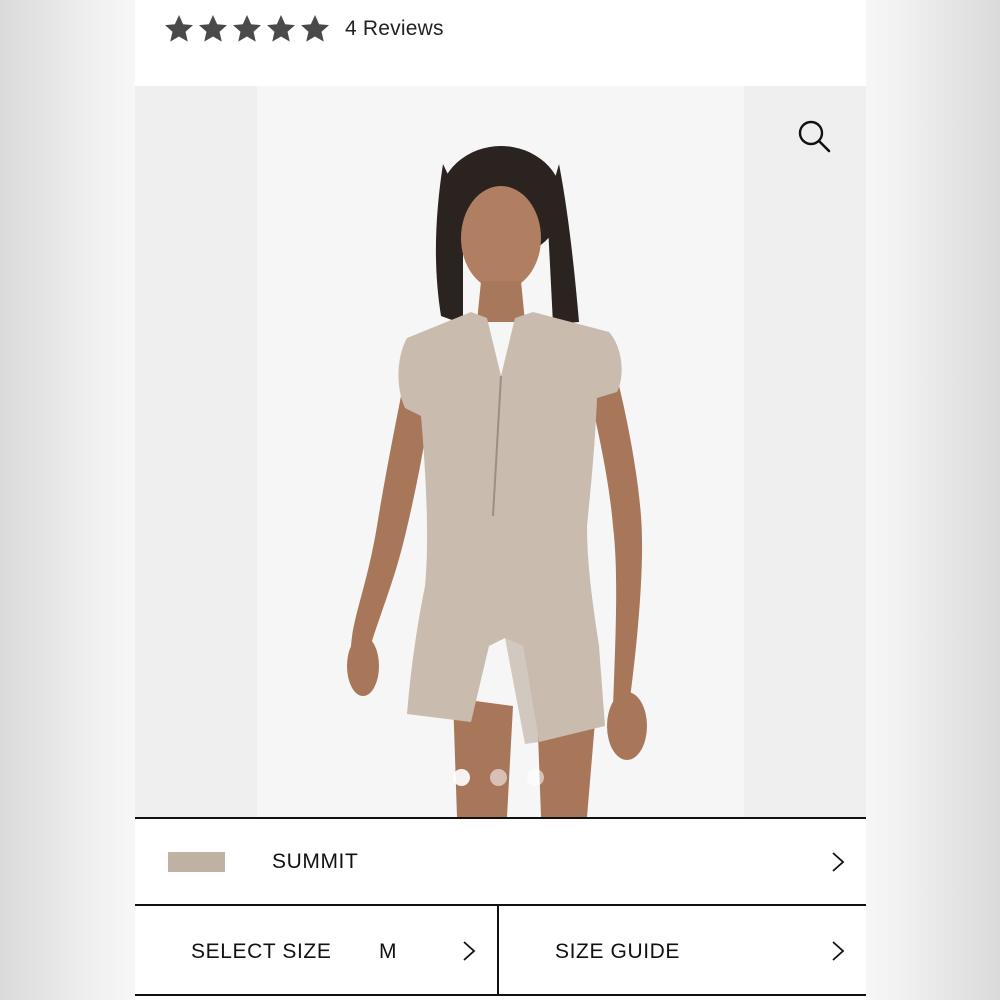  What do you see at coordinates (394, 29) in the screenshot?
I see `reviews-link: 4 Reviews` at bounding box center [394, 29].